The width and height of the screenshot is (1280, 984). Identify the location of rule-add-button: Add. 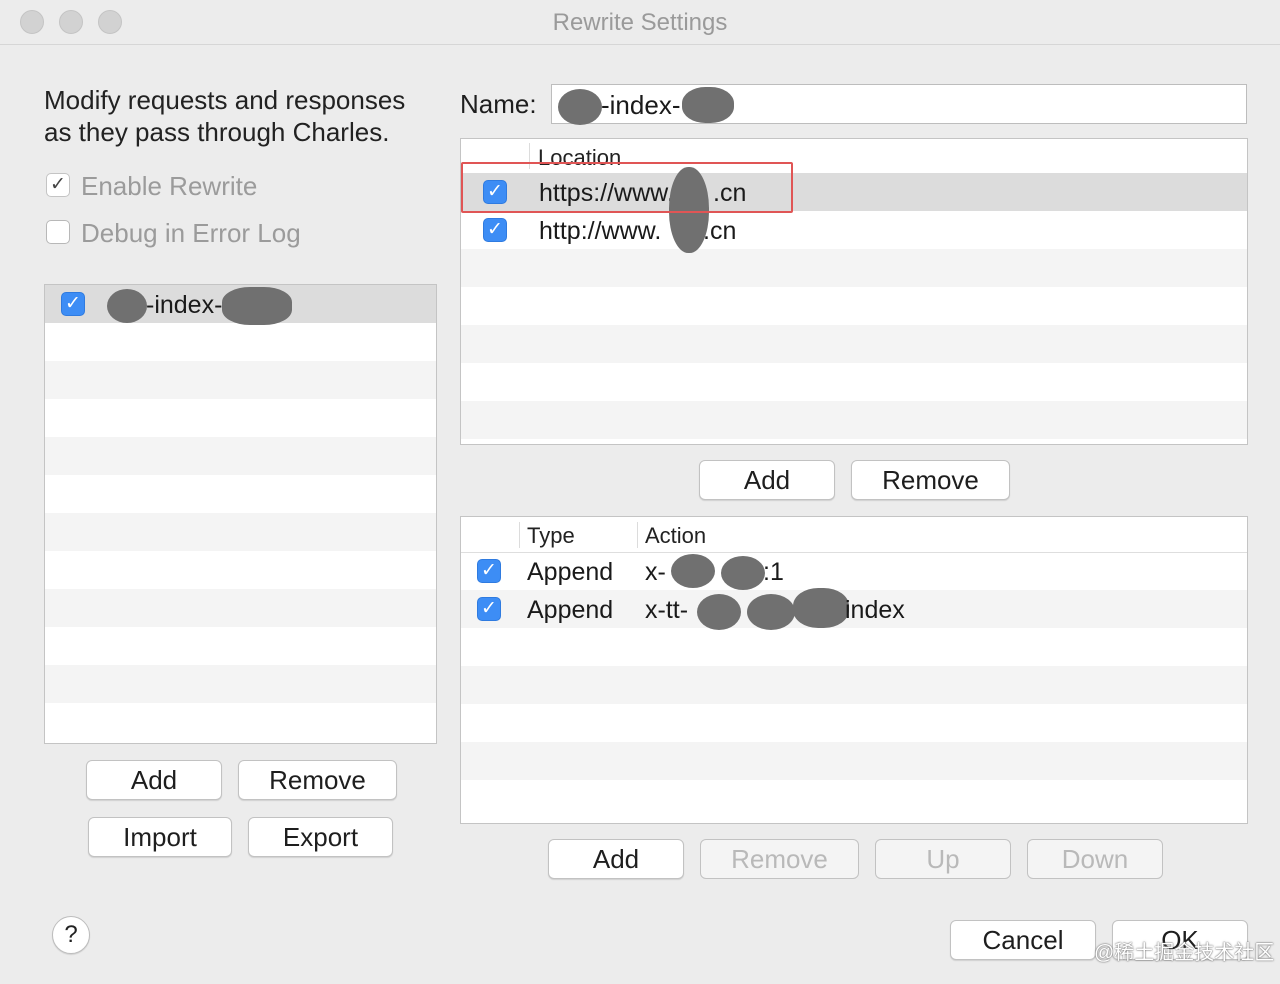
(616, 859).